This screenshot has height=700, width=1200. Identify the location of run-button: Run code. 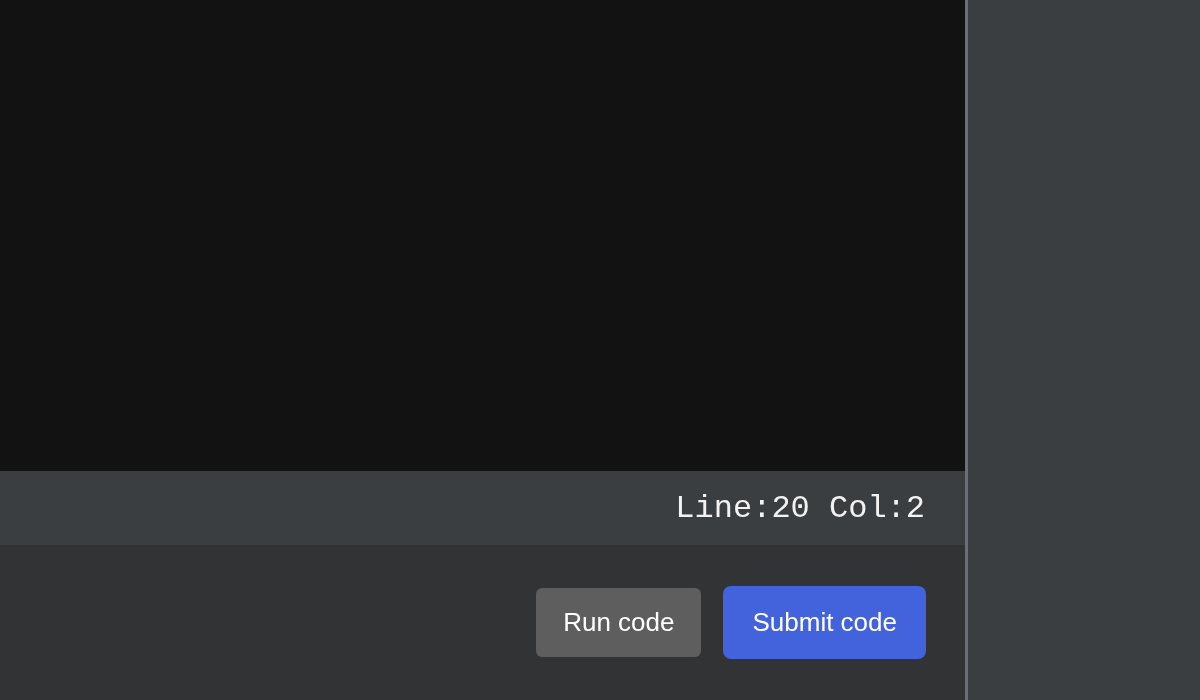
(619, 622).